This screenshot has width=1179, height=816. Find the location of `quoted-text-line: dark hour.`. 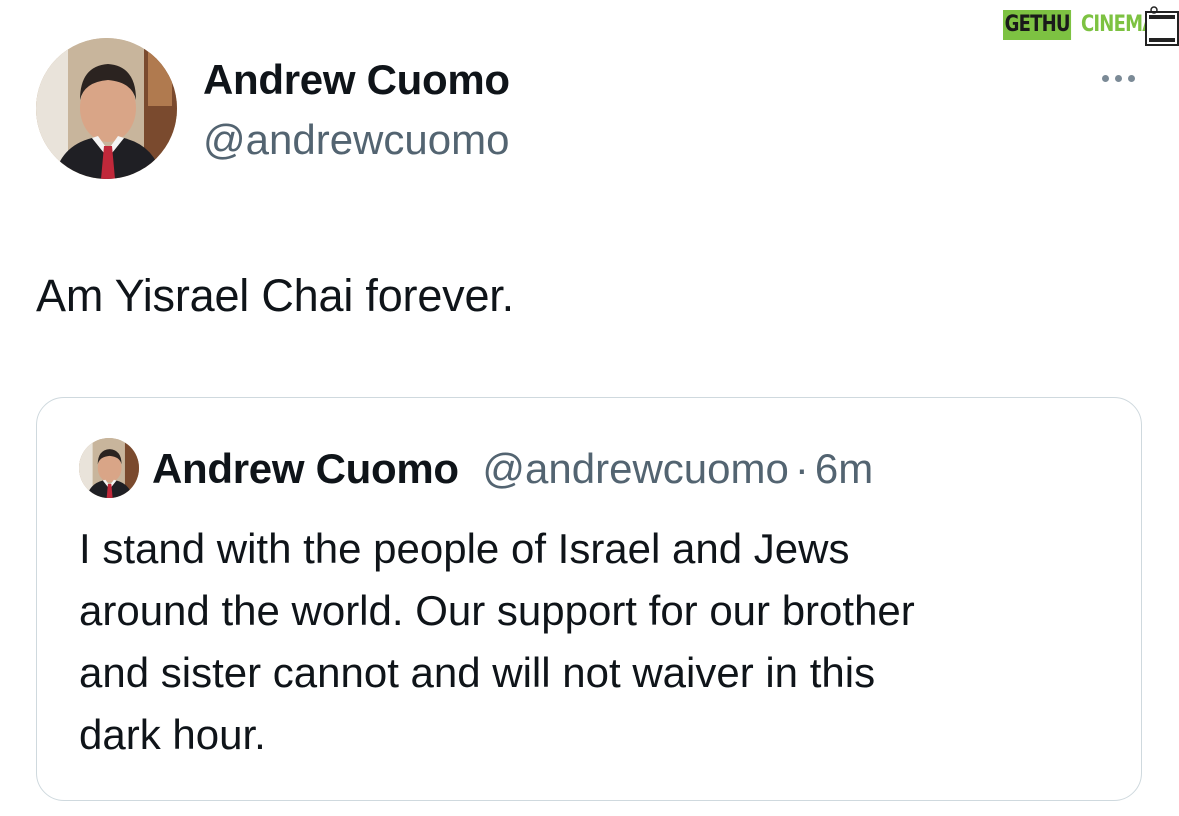

quoted-text-line: dark hour. is located at coordinates (172, 734).